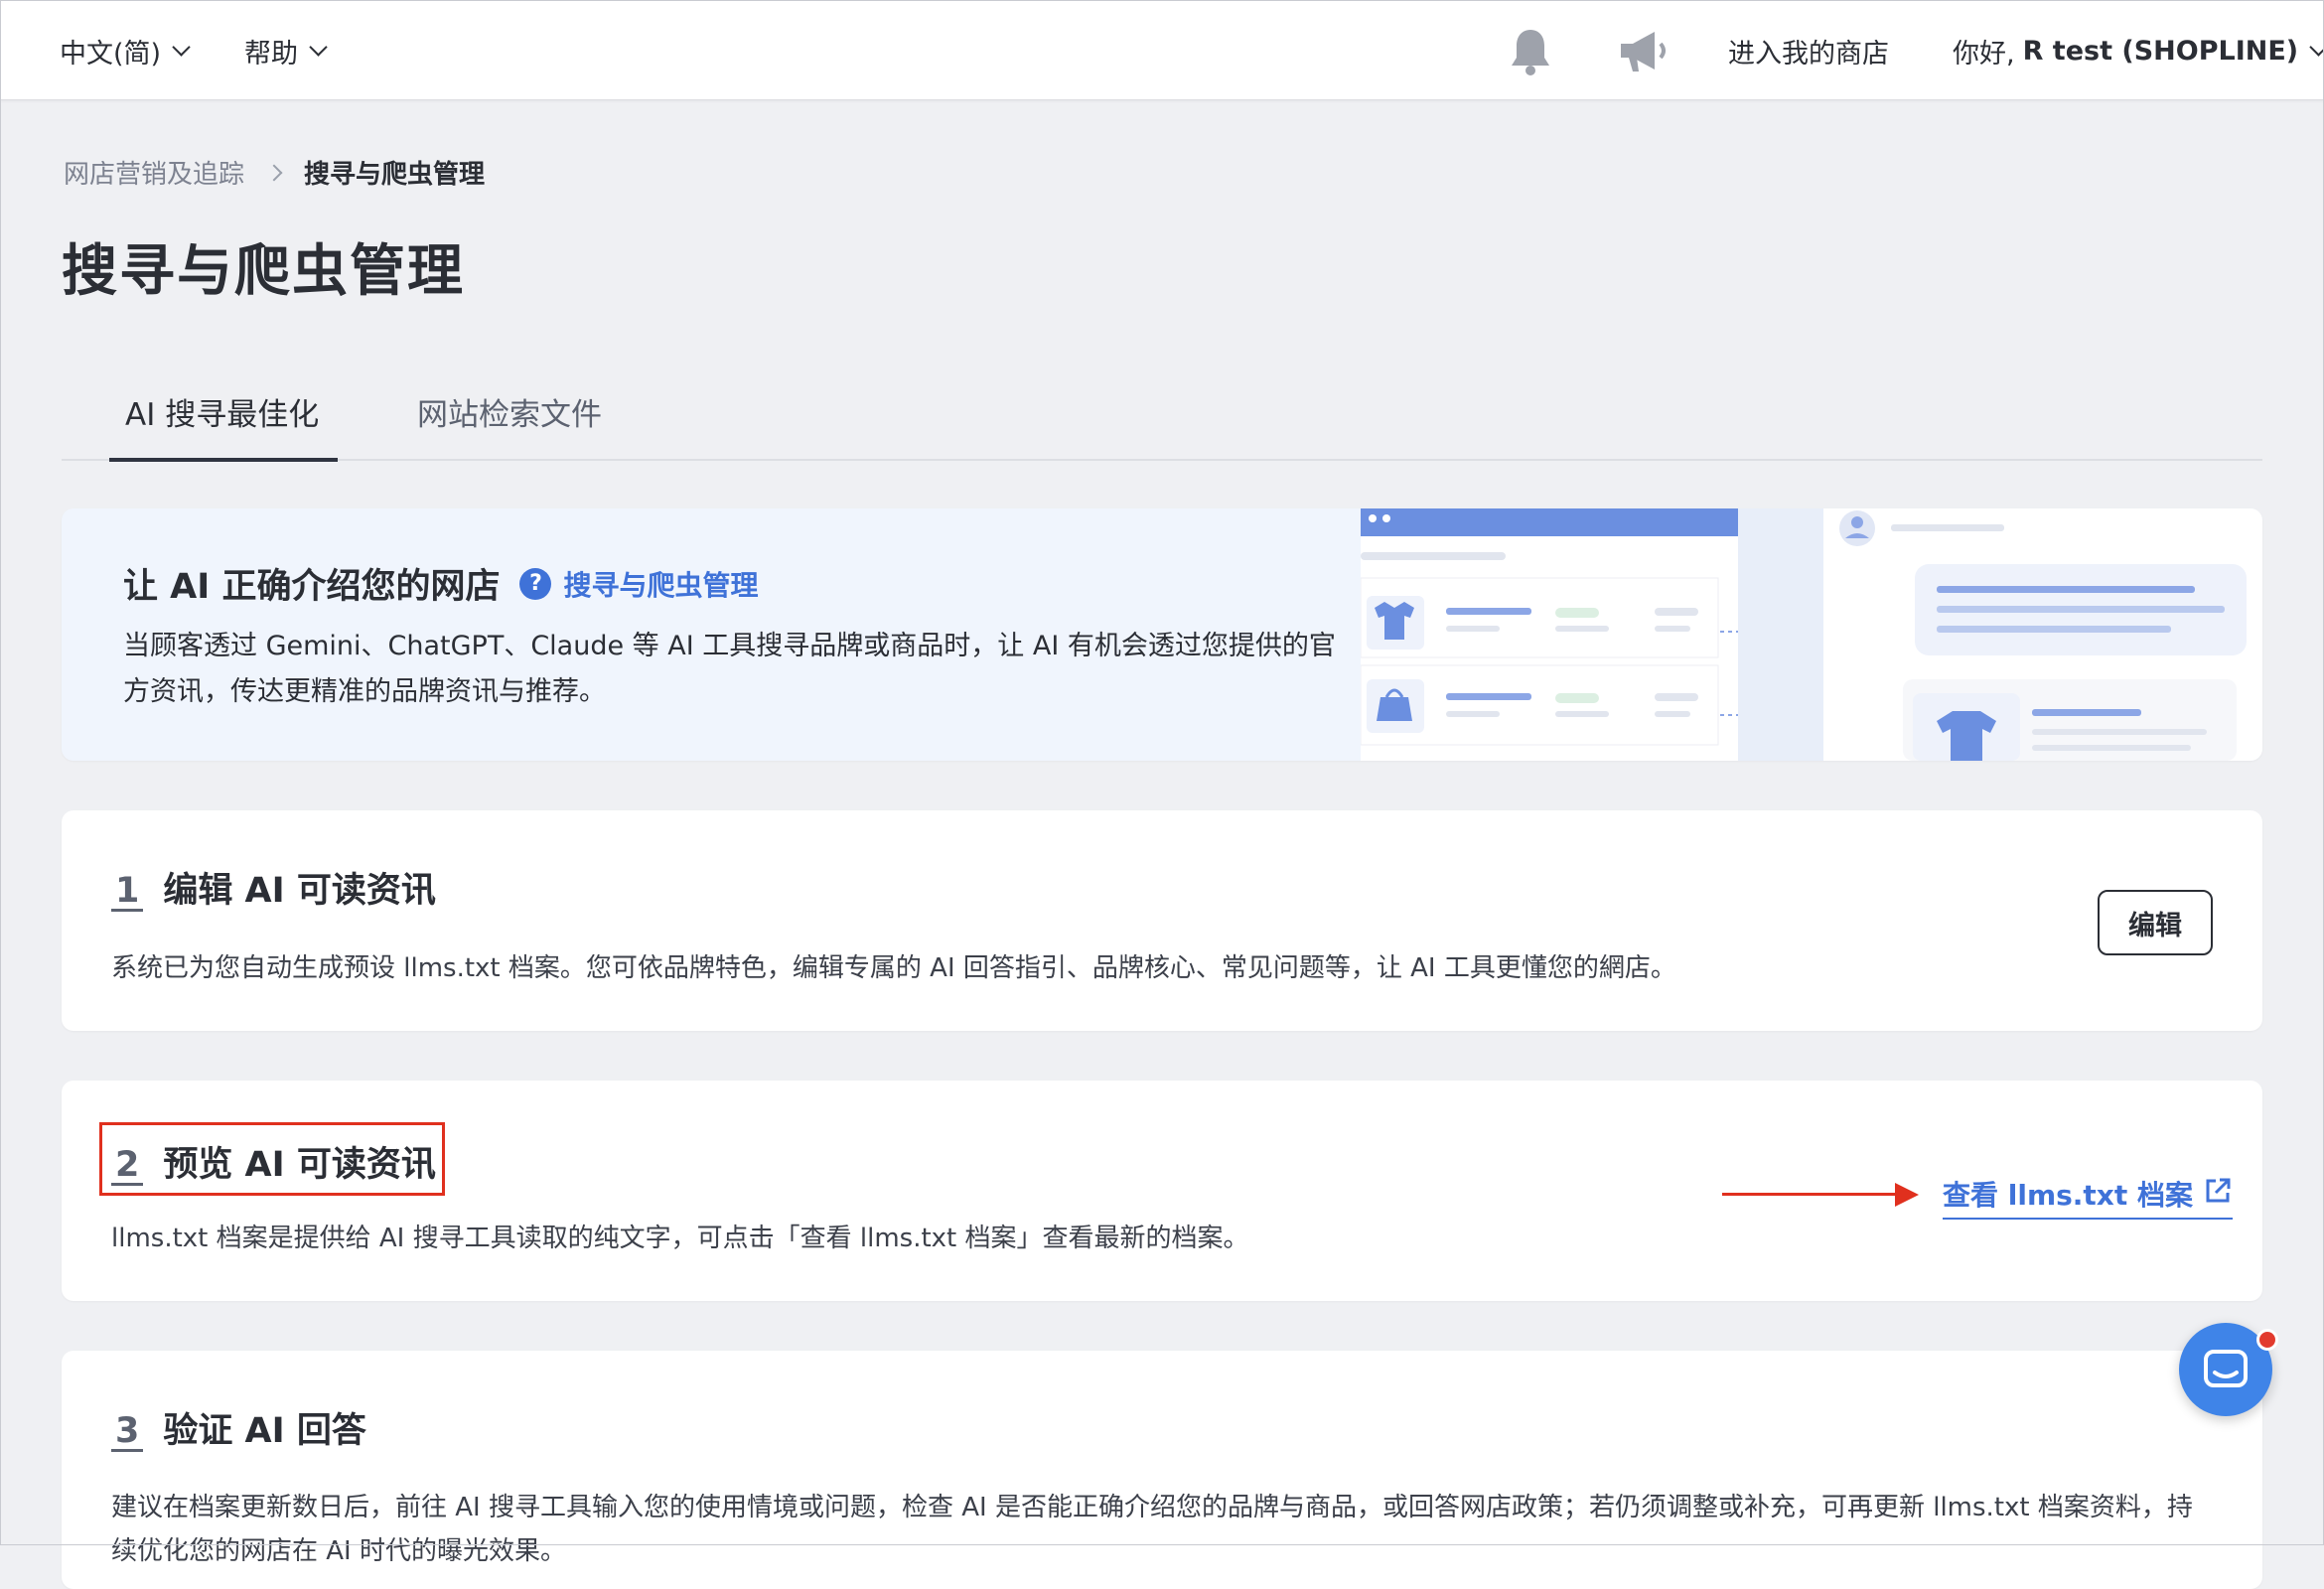 The height and width of the screenshot is (1589, 2324). I want to click on breadcrumb-parent: 网店营销及追踪, so click(154, 172).